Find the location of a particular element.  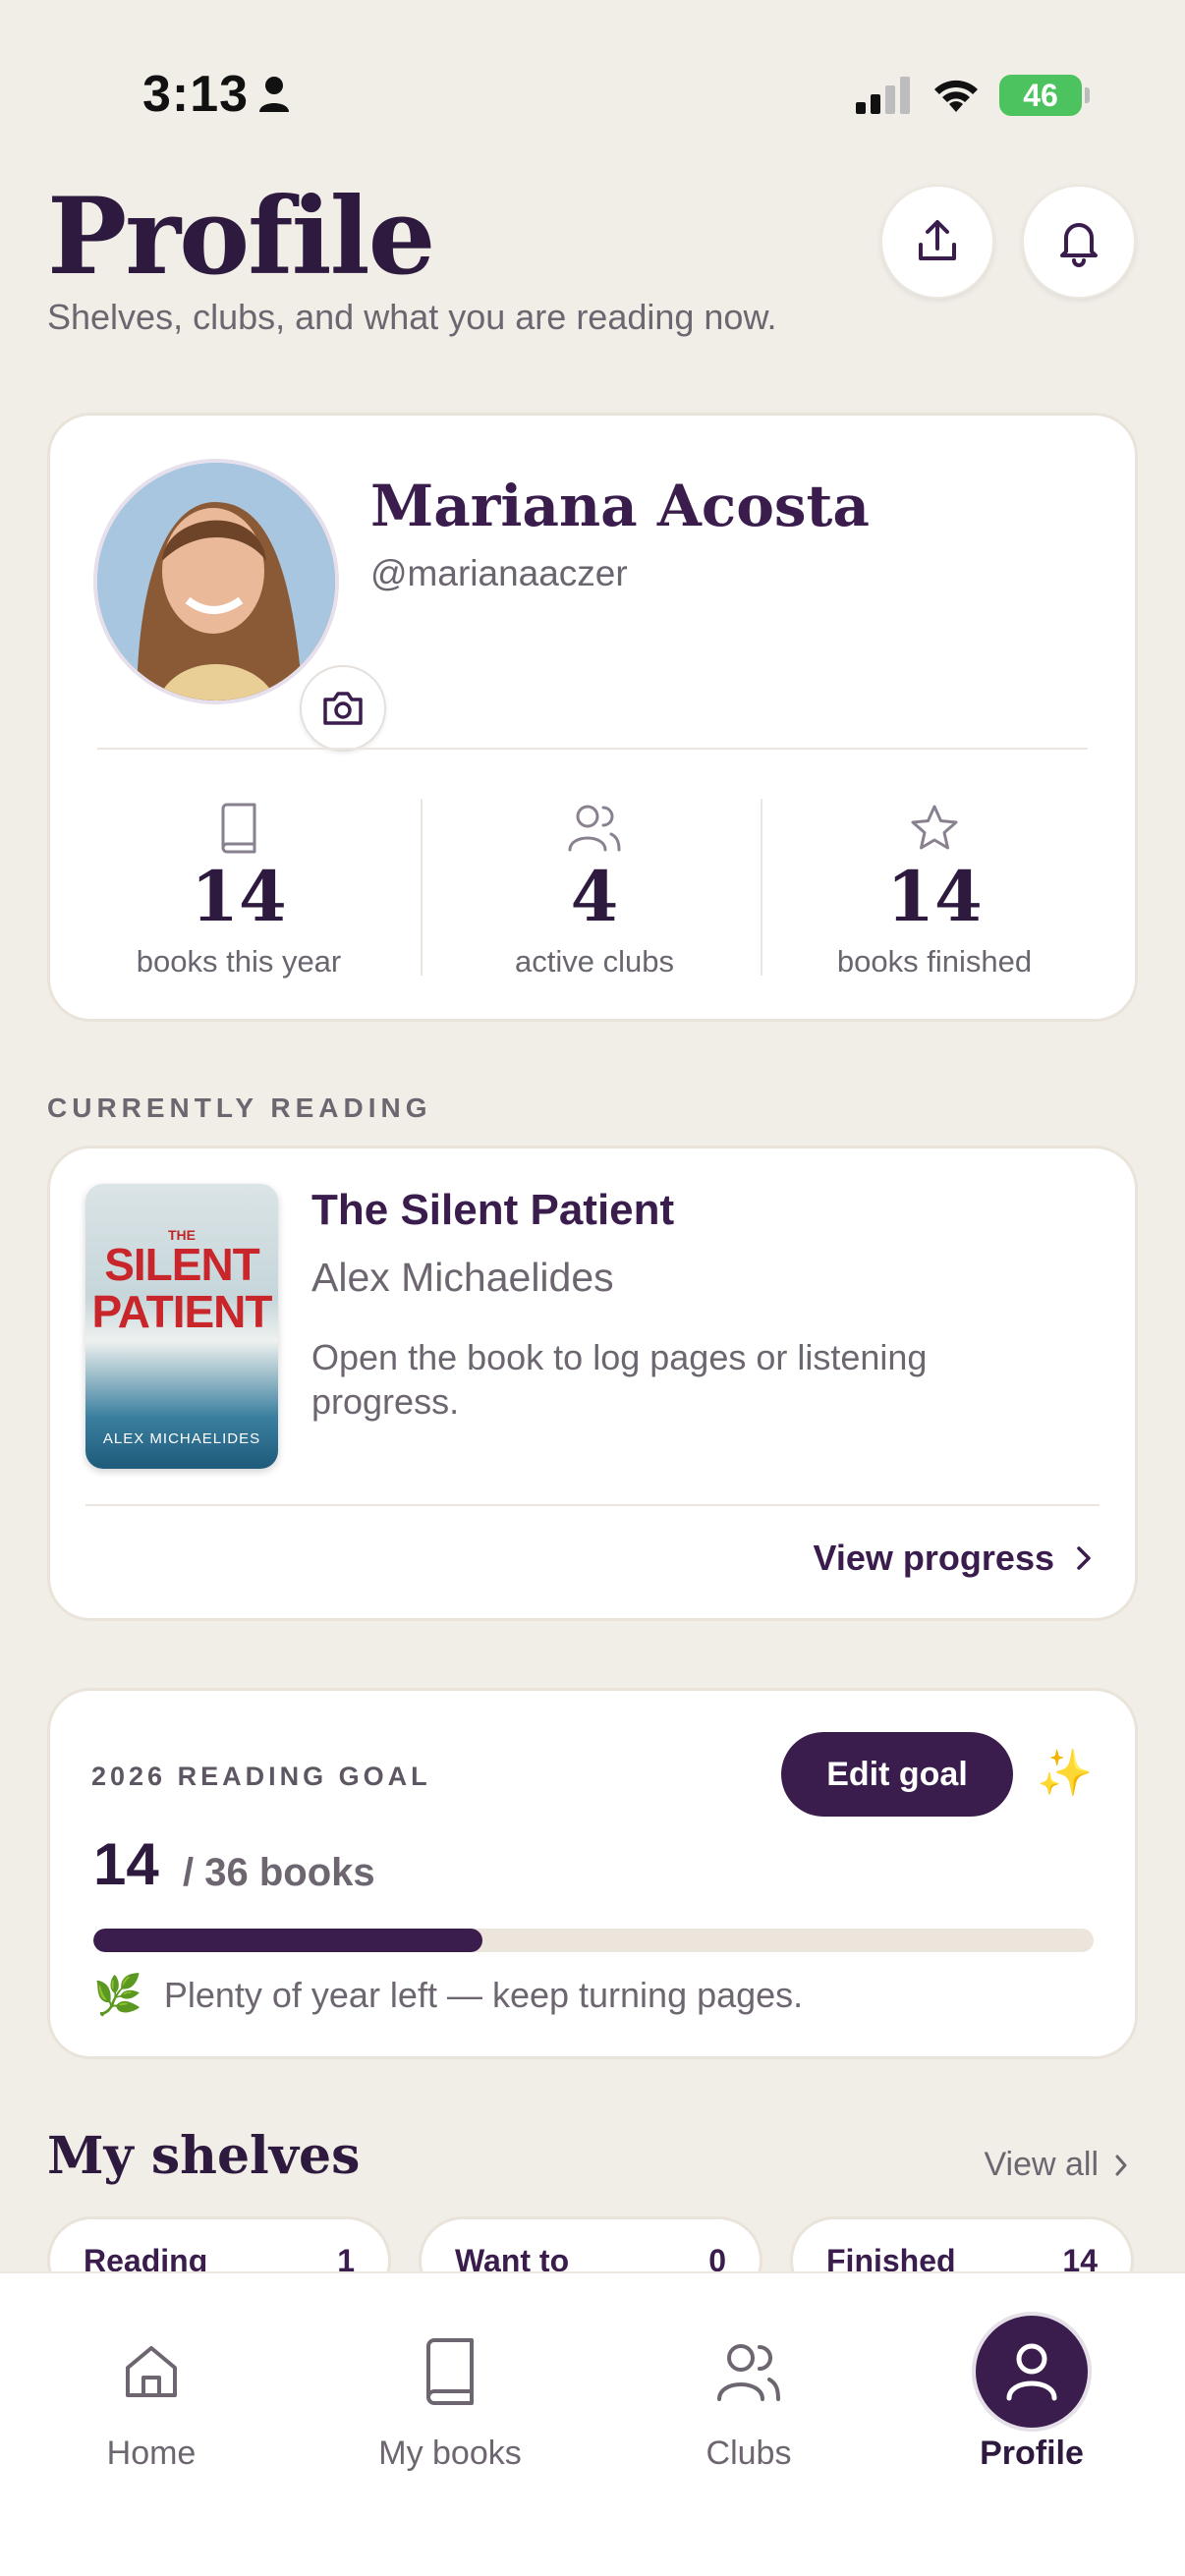

stat-value: 4 is located at coordinates (594, 896).